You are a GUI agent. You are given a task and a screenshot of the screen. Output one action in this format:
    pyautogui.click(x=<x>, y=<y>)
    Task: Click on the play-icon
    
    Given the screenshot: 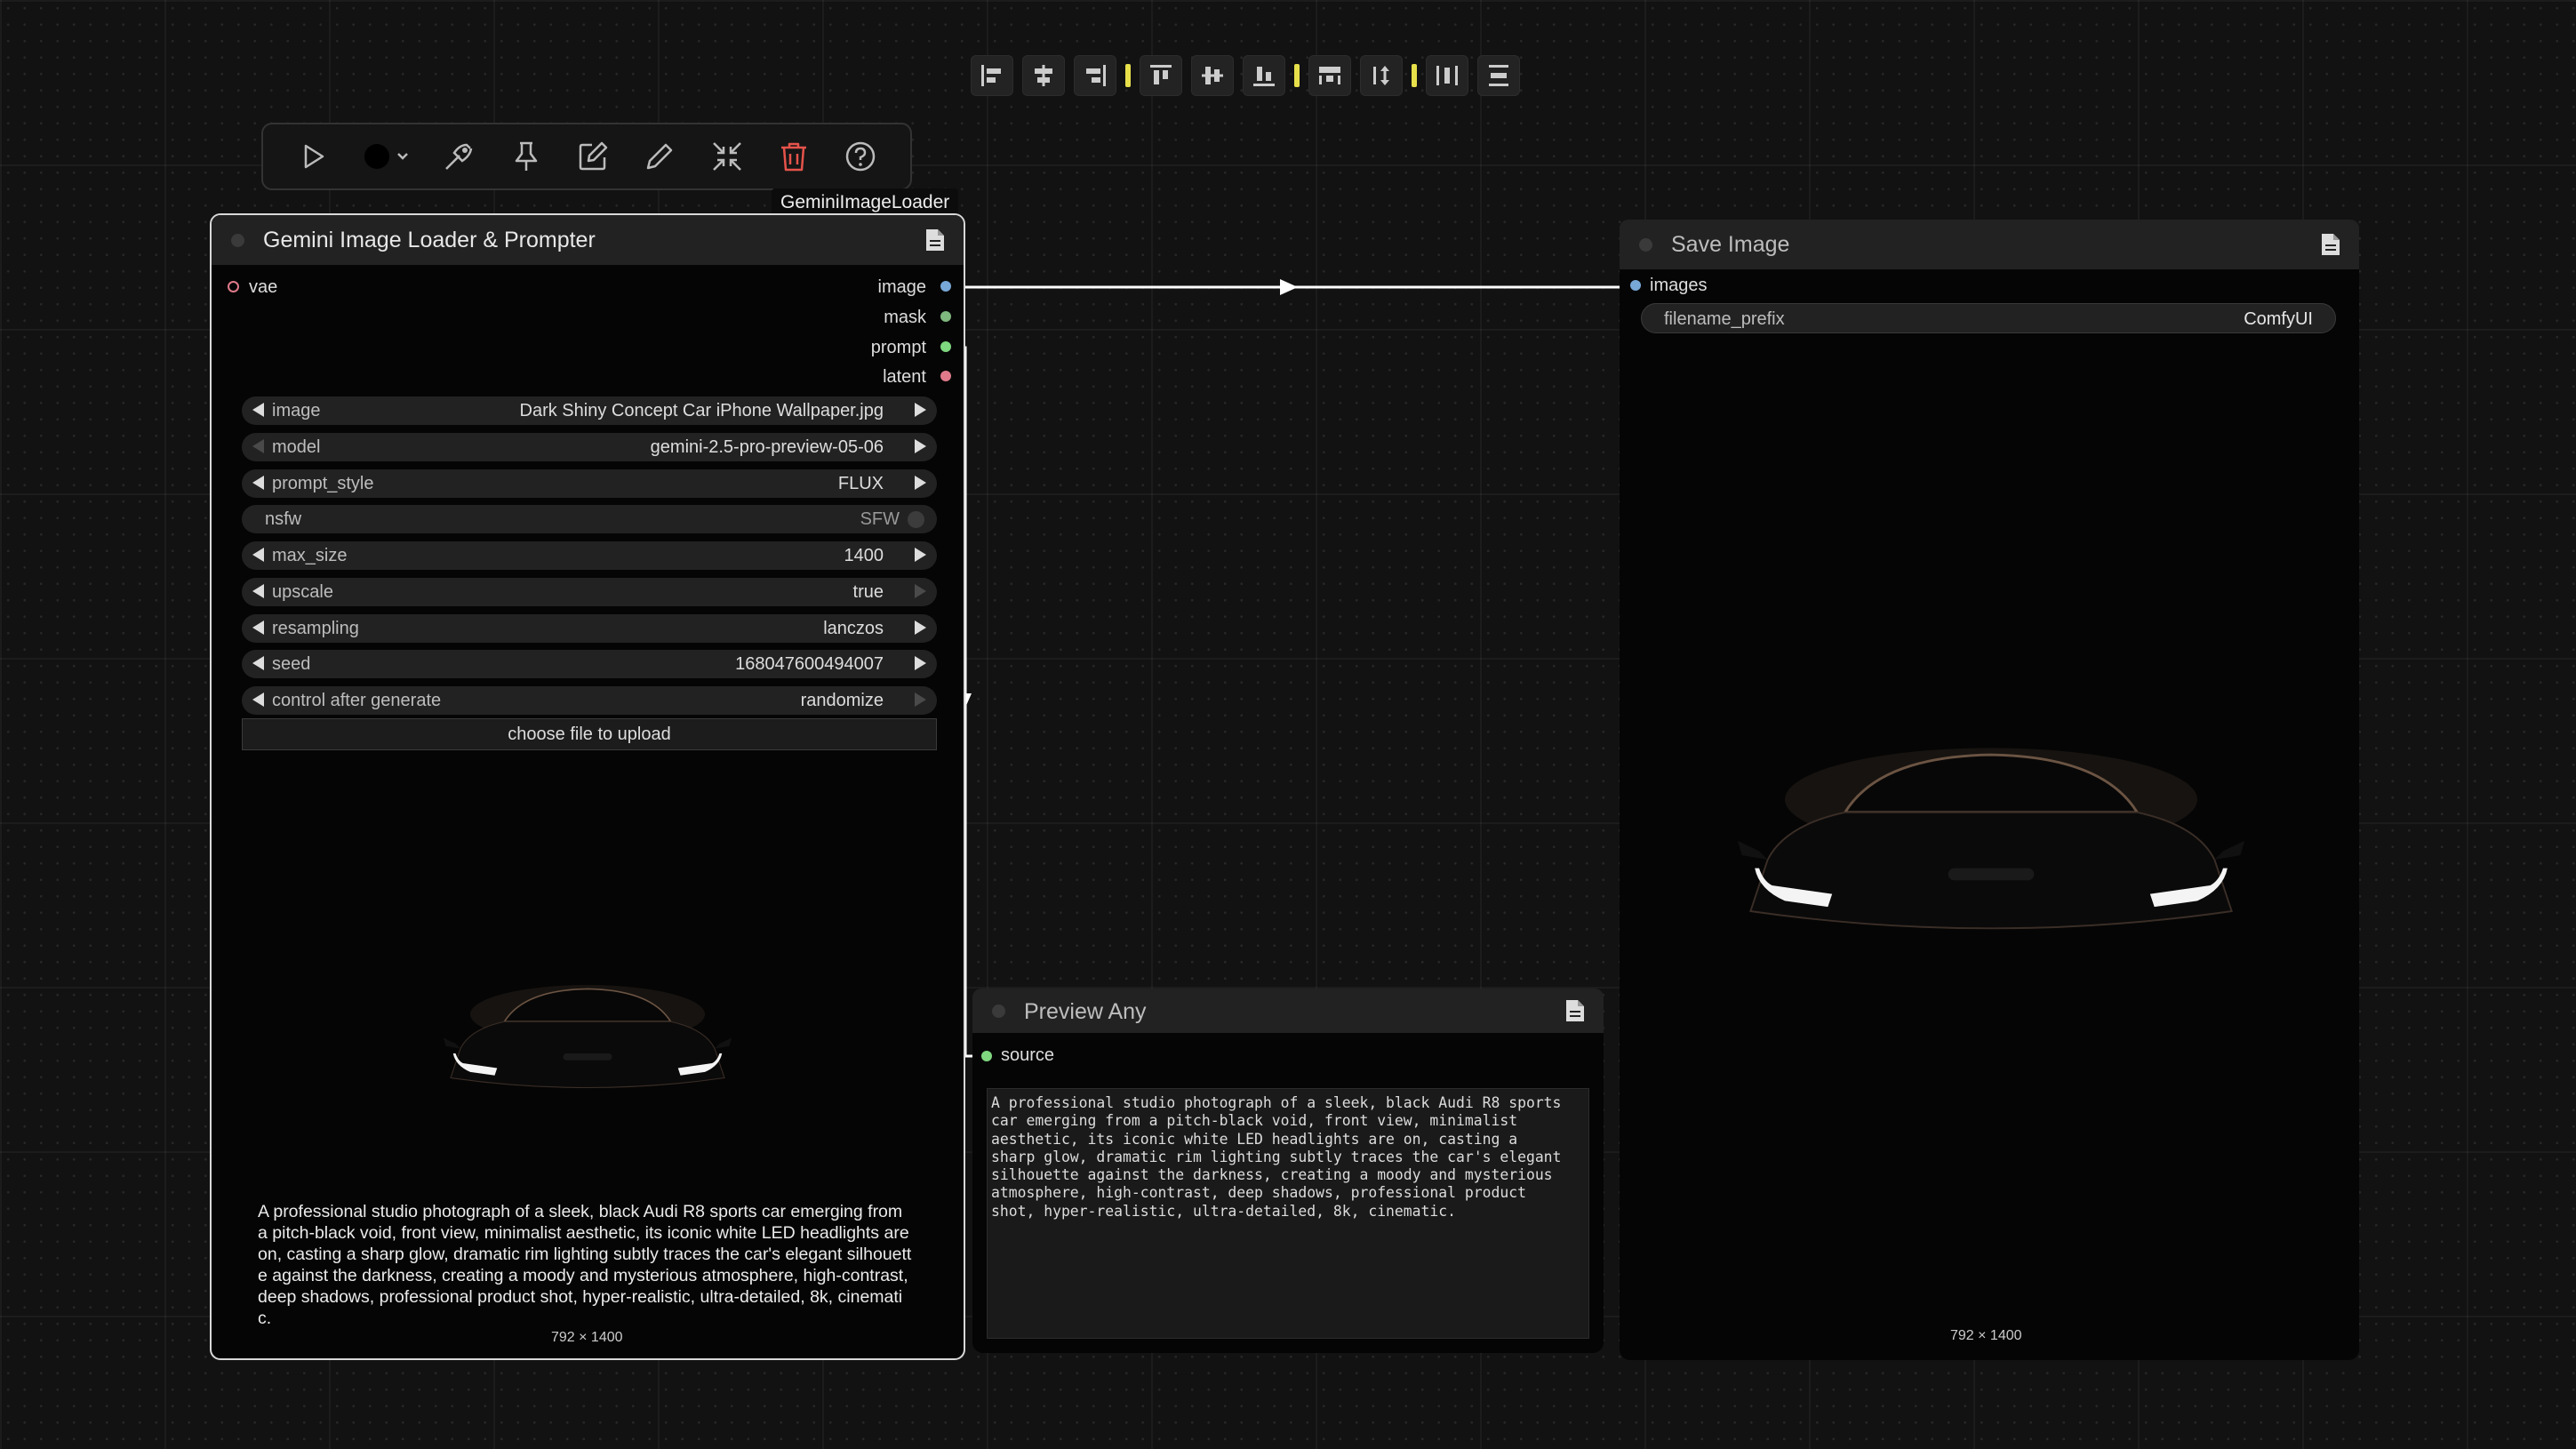 What is the action you would take?
    pyautogui.click(x=313, y=156)
    